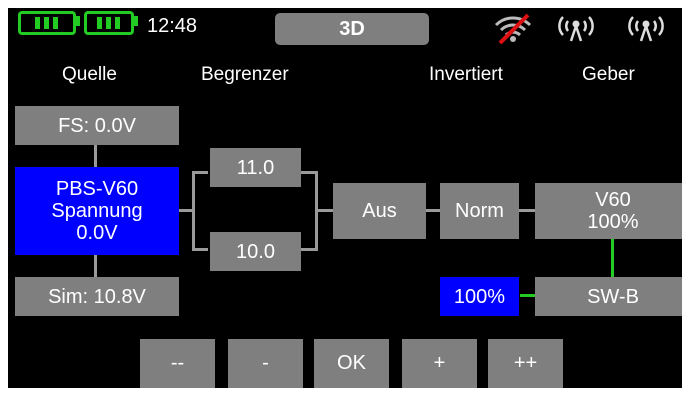 The height and width of the screenshot is (396, 690). I want to click on norm-box: Norm, so click(479, 211).